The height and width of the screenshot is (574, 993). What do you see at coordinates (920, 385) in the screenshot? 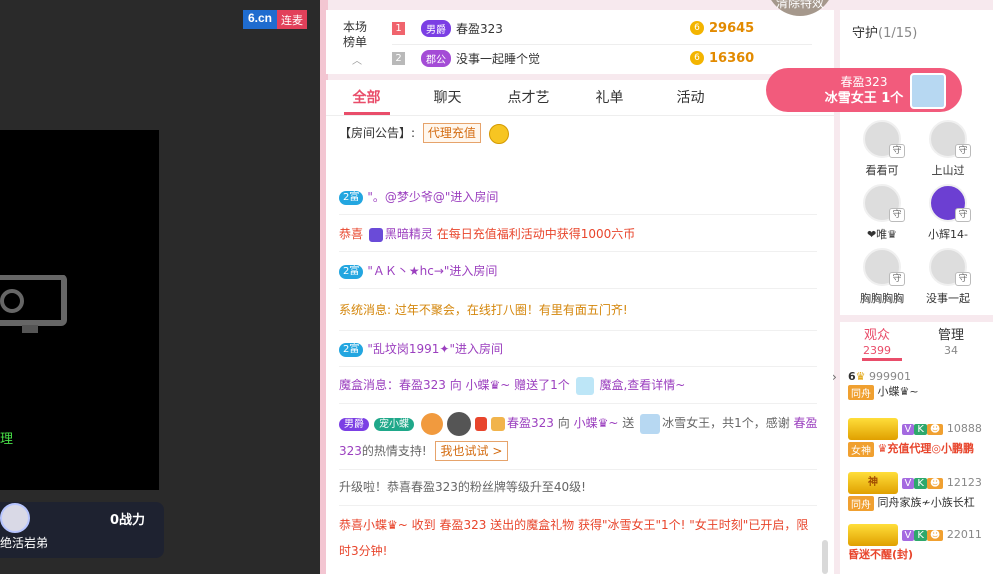
I see `viewer-item: 6♛ 999901 同舟 小蝶♛~` at bounding box center [920, 385].